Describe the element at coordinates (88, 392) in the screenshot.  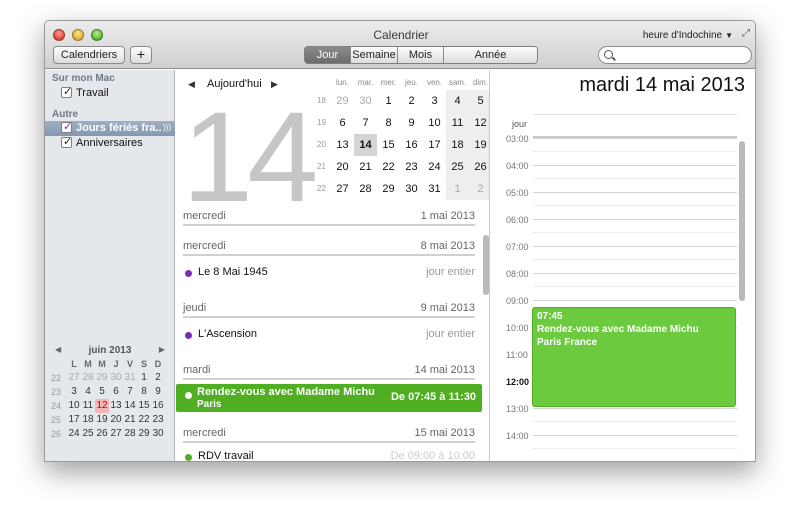
I see `mini-calendar-day: 4` at that location.